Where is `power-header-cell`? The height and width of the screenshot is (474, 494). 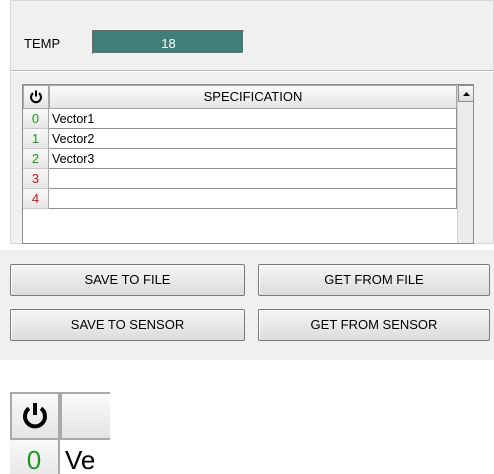 power-header-cell is located at coordinates (36, 97).